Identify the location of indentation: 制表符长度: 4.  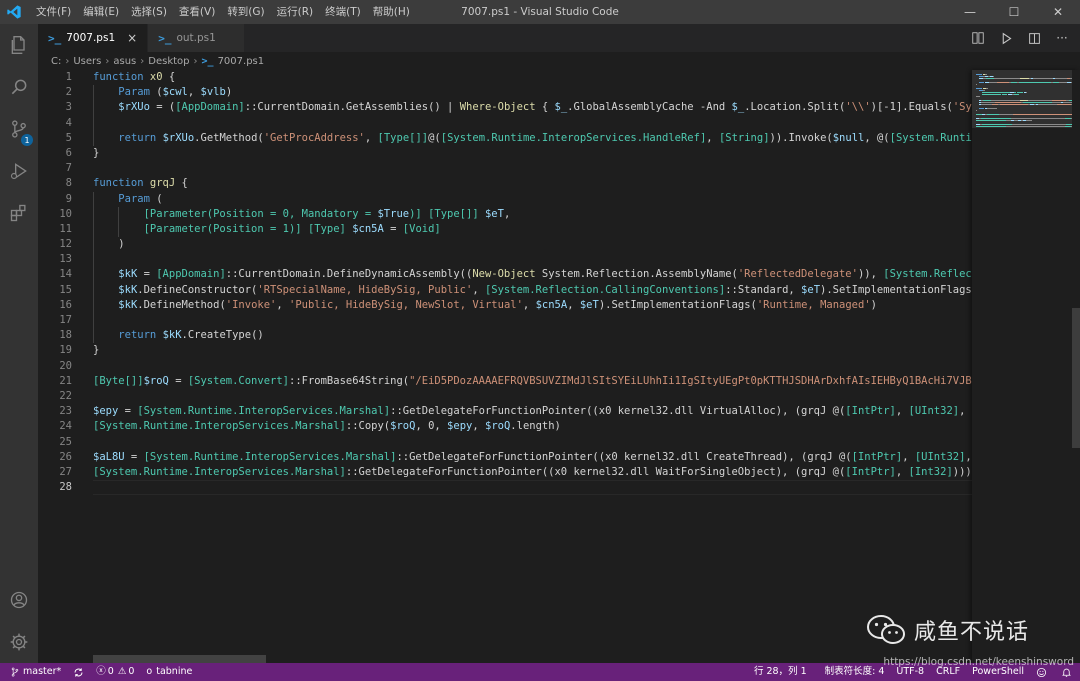
(855, 672).